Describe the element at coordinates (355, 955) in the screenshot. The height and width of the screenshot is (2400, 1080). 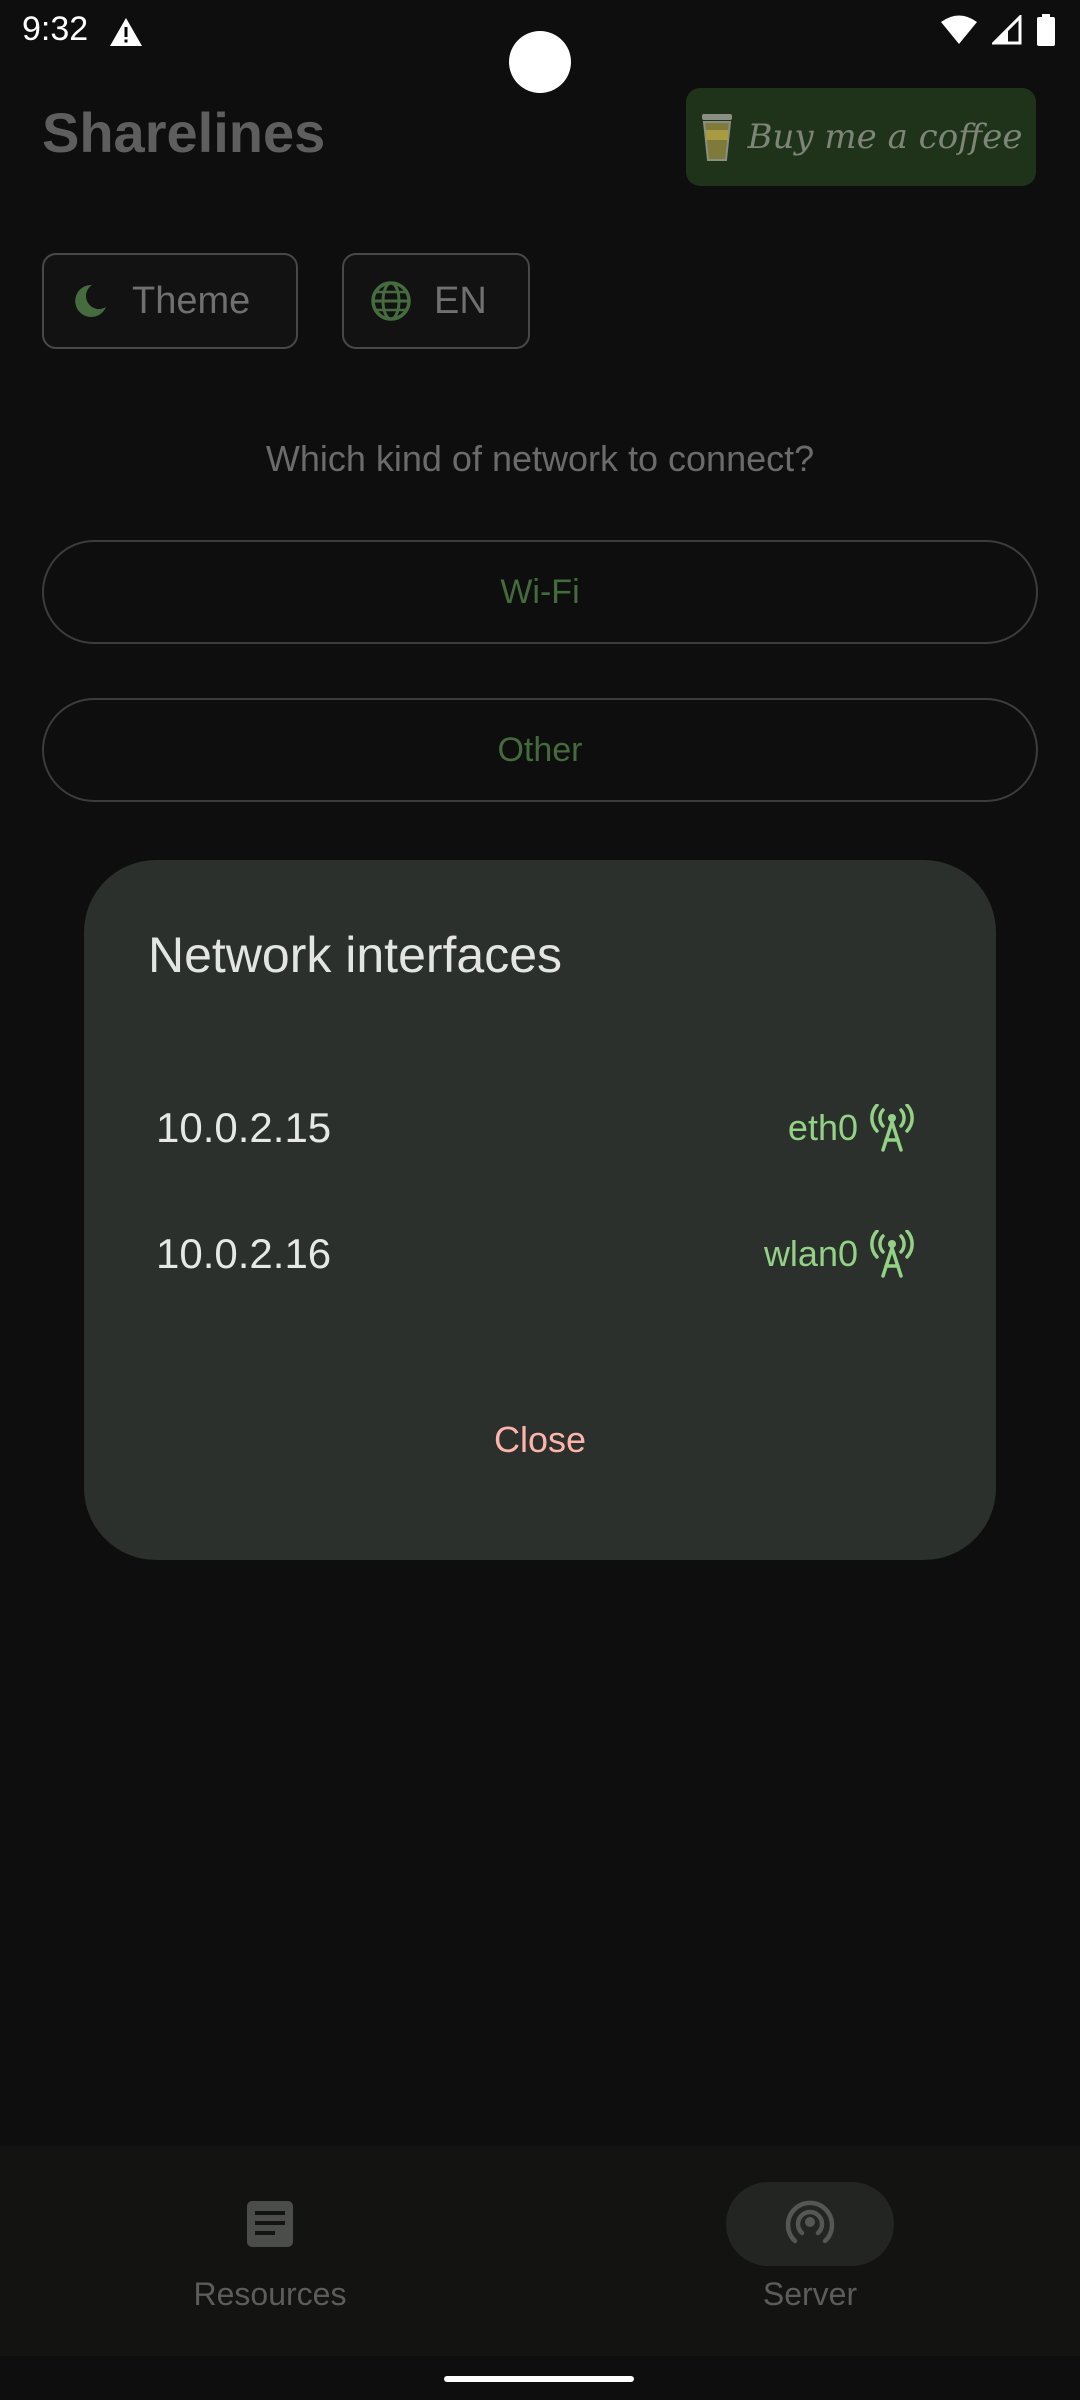
I see `dialog-title: Network interfaces` at that location.